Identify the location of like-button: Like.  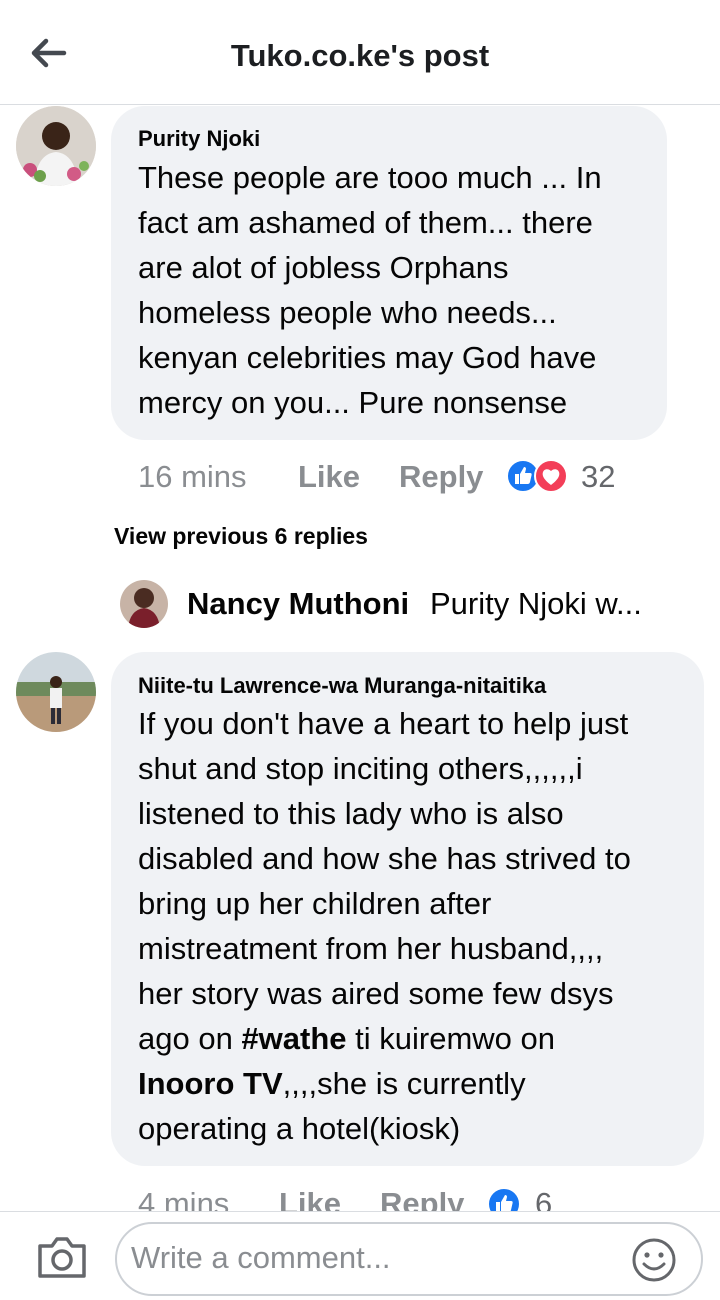
(329, 477).